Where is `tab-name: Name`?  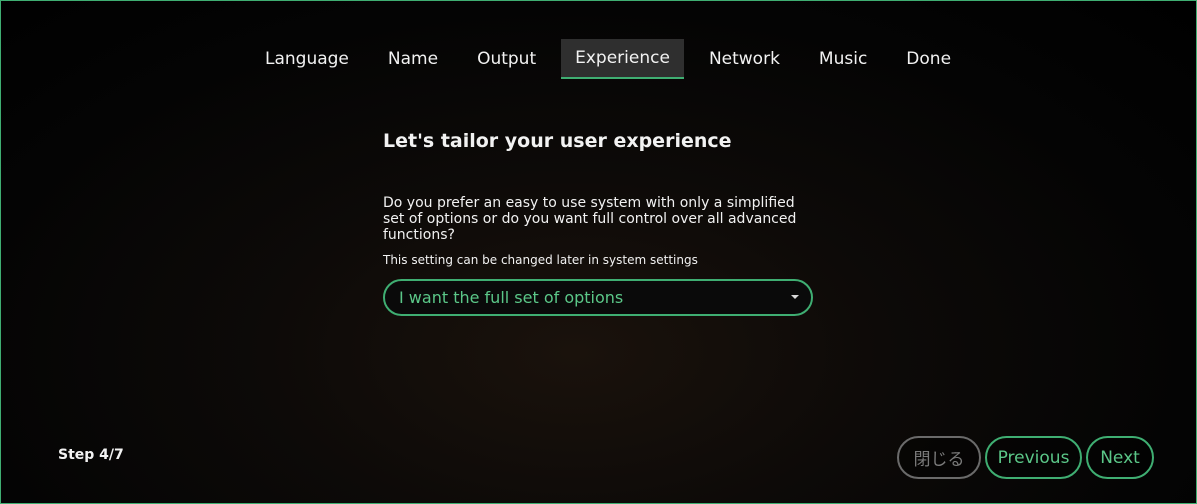
tab-name: Name is located at coordinates (413, 59).